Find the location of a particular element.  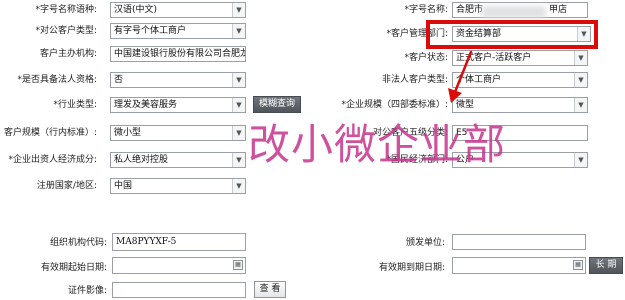

cert-image-label: 证件影像: is located at coordinates (87, 291).